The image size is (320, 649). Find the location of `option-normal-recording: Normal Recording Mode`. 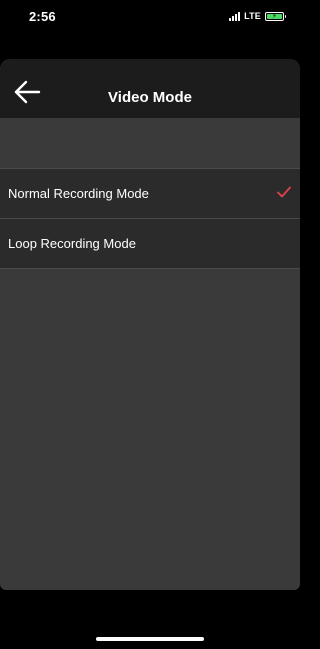

option-normal-recording: Normal Recording Mode is located at coordinates (150, 194).